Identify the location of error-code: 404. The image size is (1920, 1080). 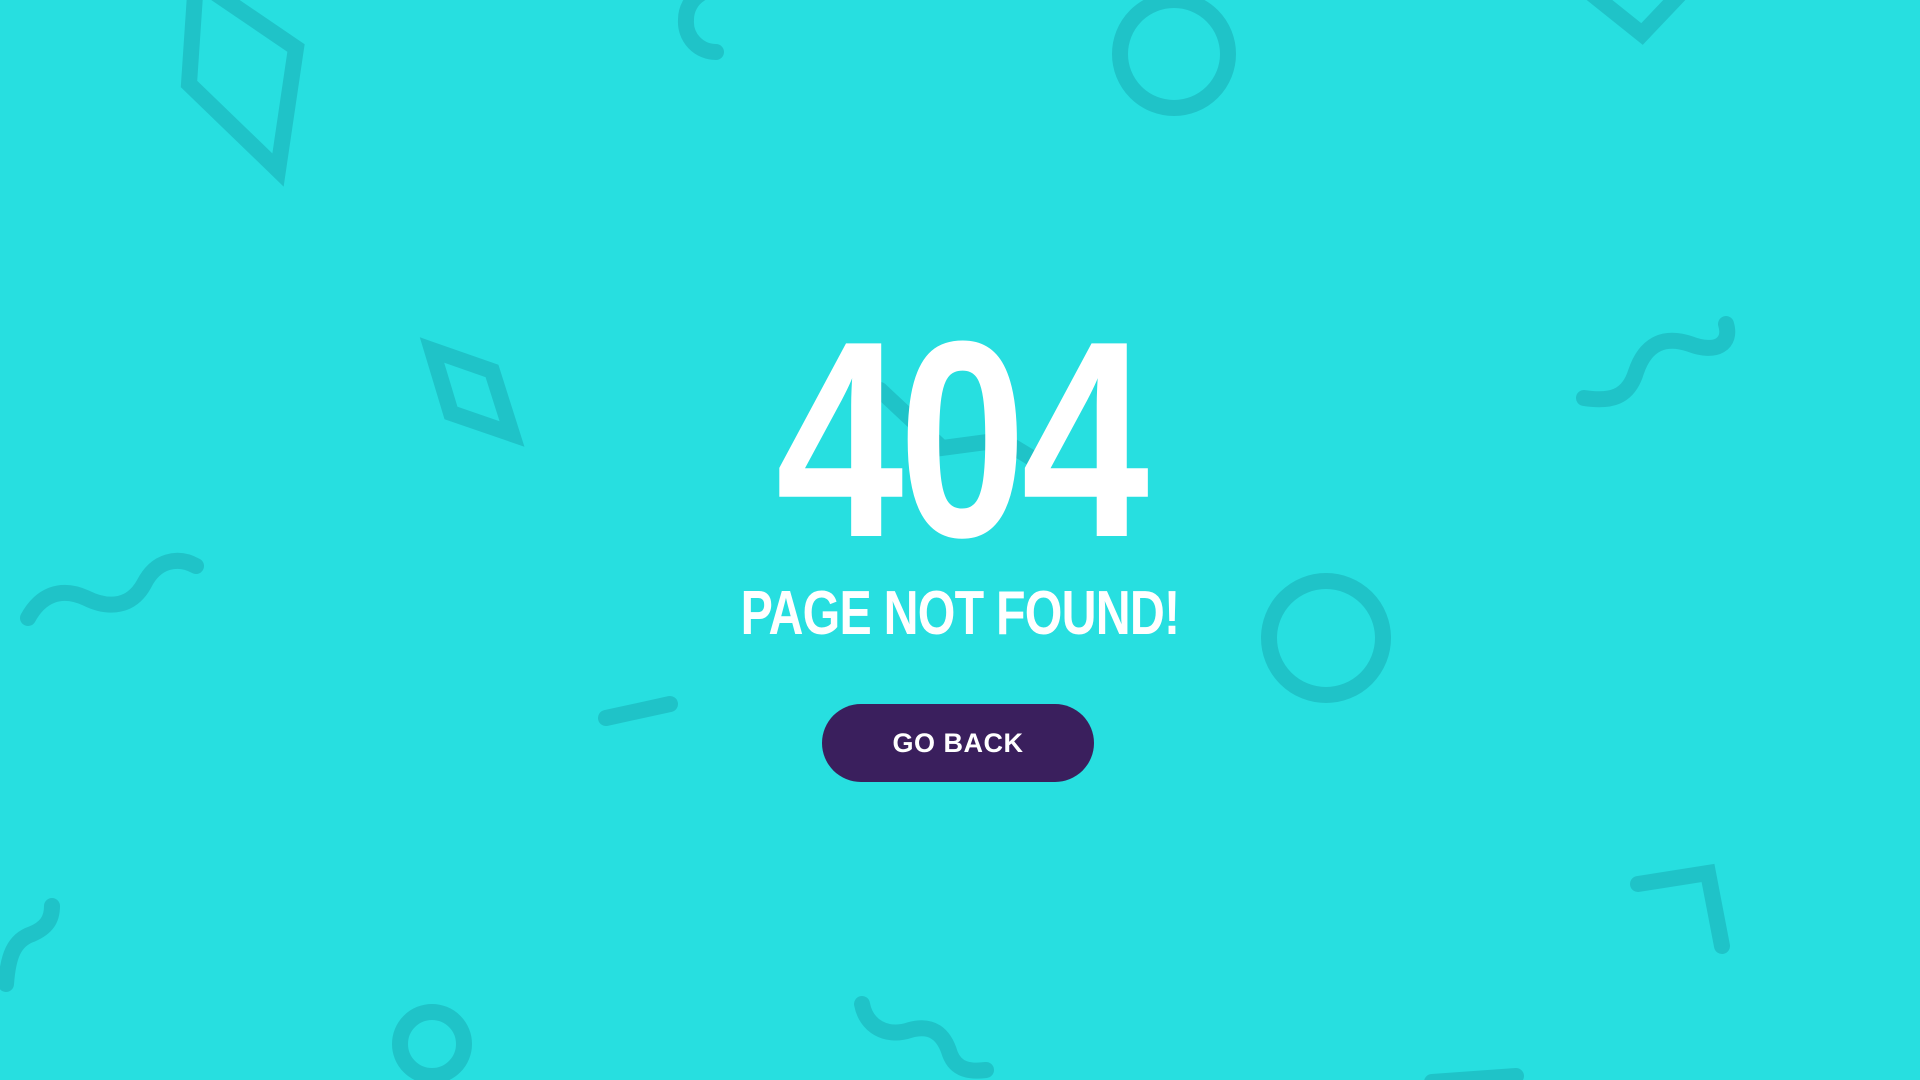
(962, 440).